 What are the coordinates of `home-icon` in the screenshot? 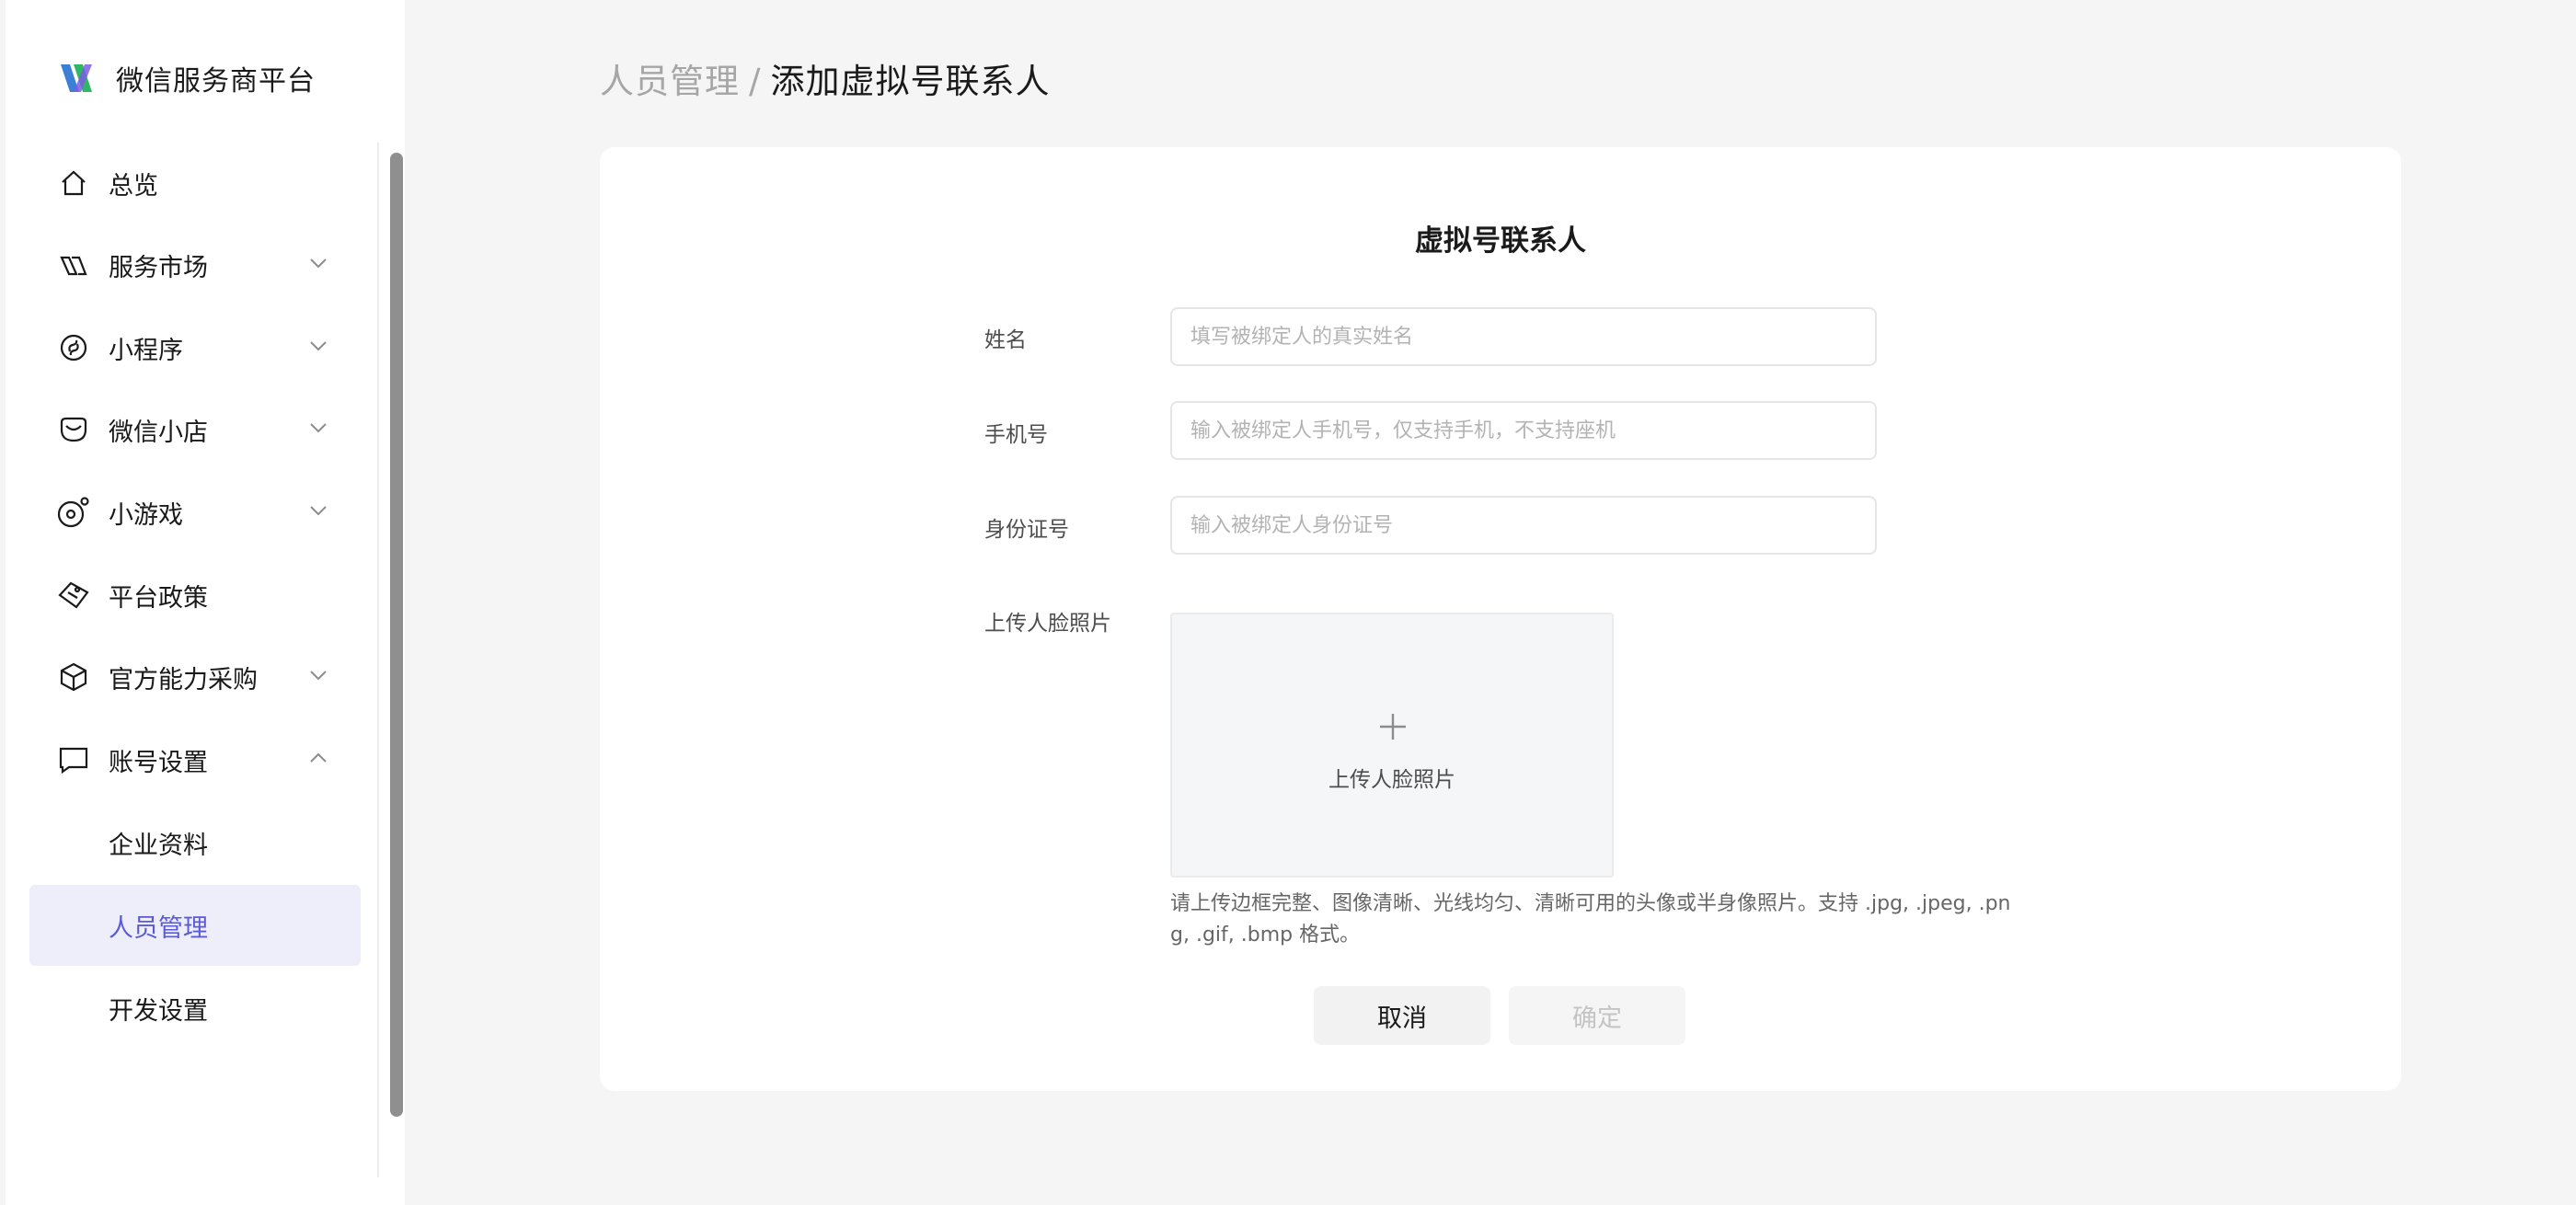 It's located at (73, 183).